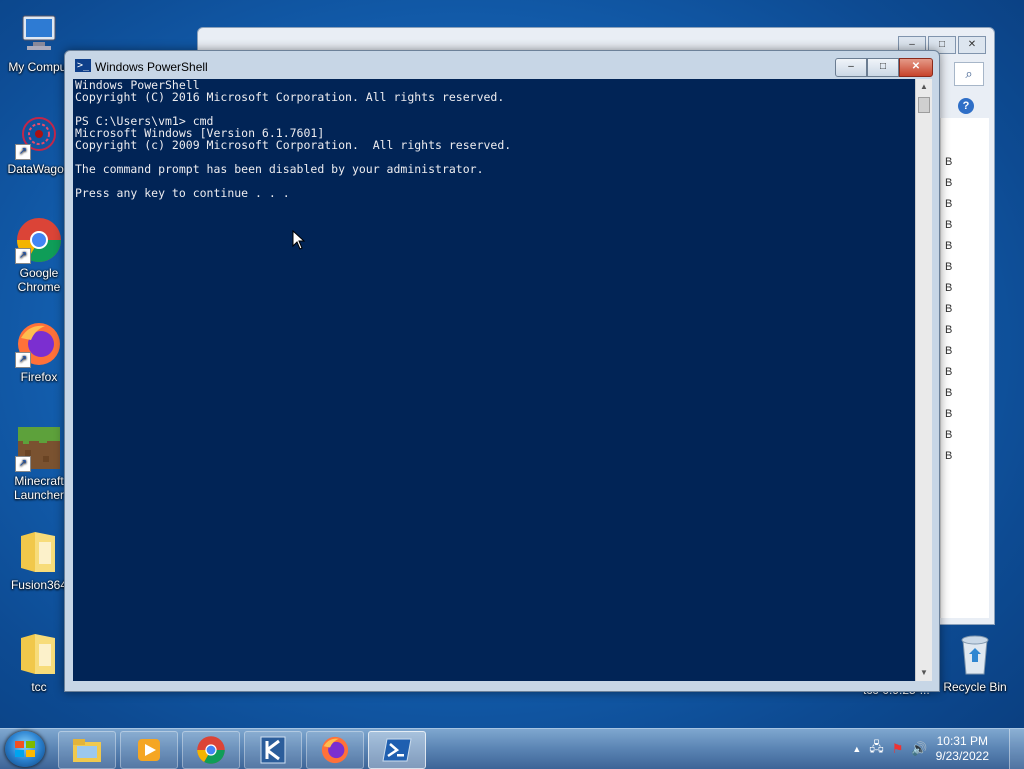 The height and width of the screenshot is (769, 1024). What do you see at coordinates (924, 105) in the screenshot?
I see `scroll-thumb` at bounding box center [924, 105].